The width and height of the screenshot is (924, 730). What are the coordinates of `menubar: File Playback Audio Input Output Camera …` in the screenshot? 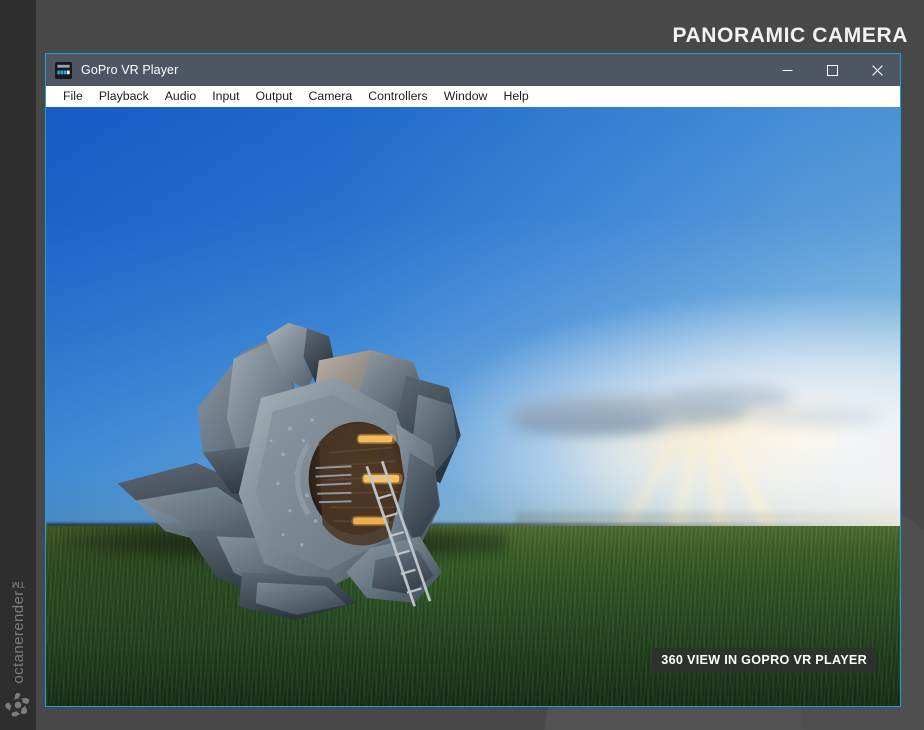 It's located at (473, 96).